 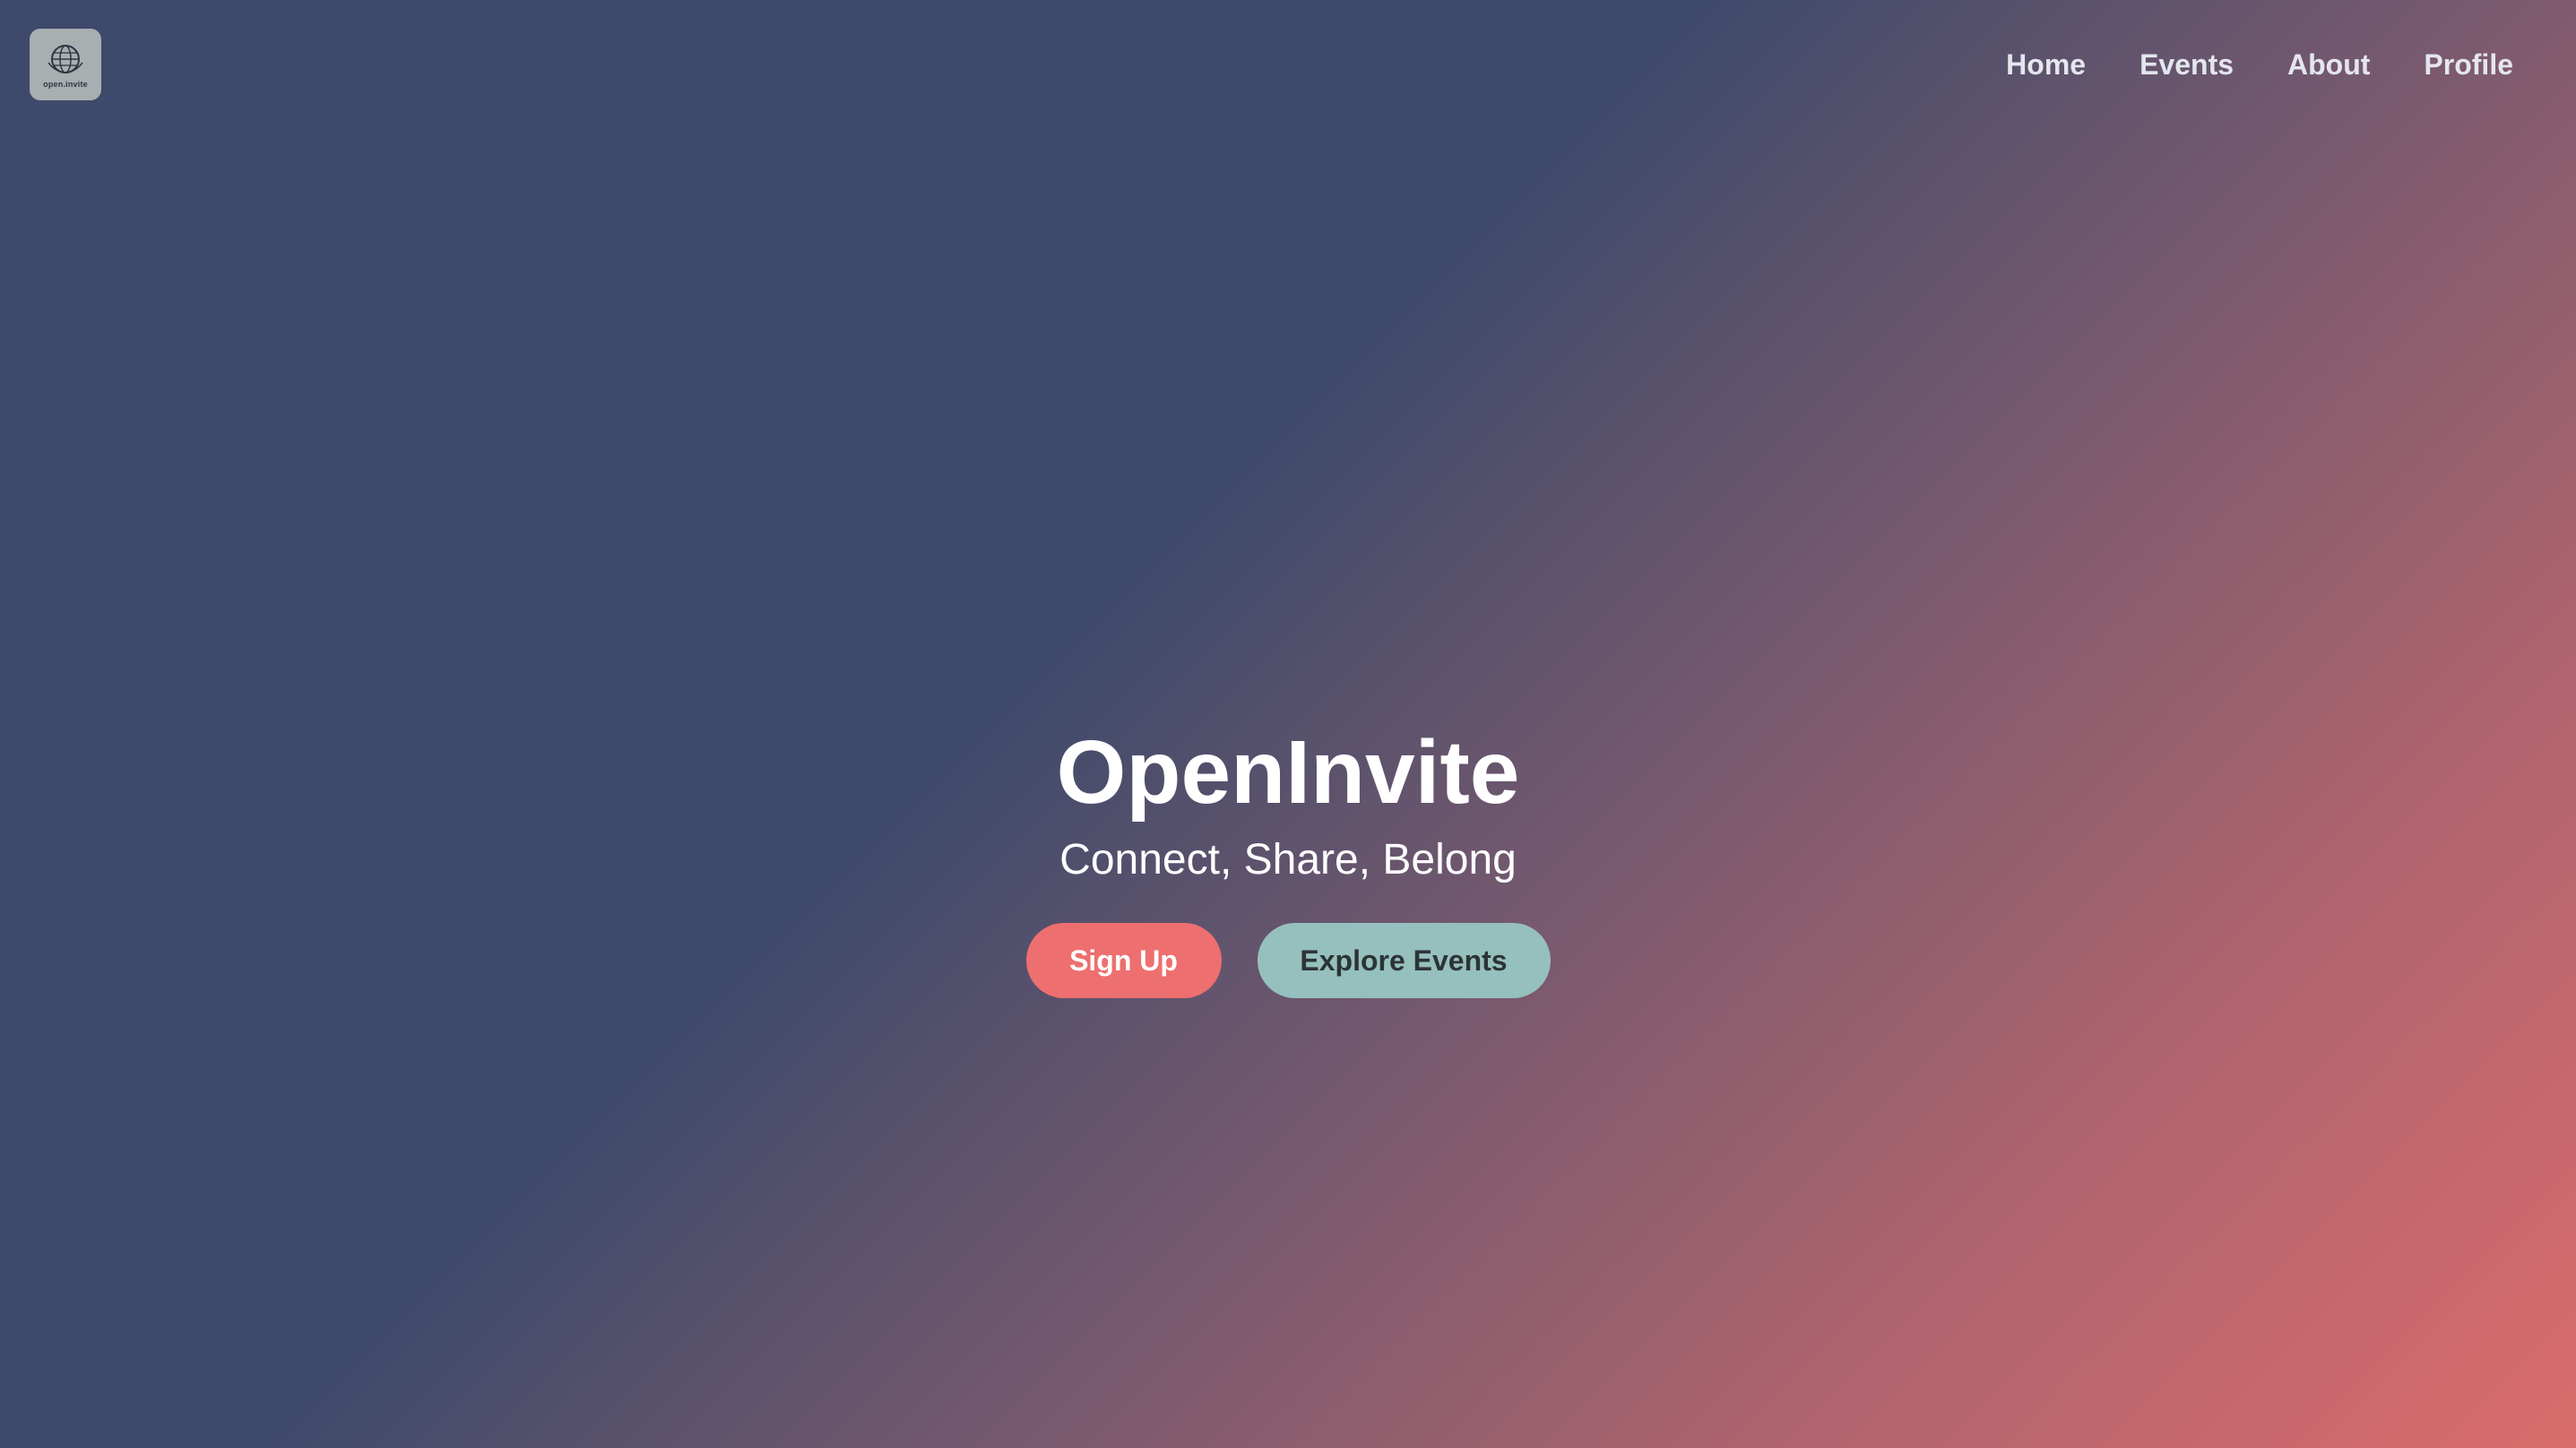 I want to click on hero-subtitle: Connect, Share, Belong, so click(x=1288, y=859).